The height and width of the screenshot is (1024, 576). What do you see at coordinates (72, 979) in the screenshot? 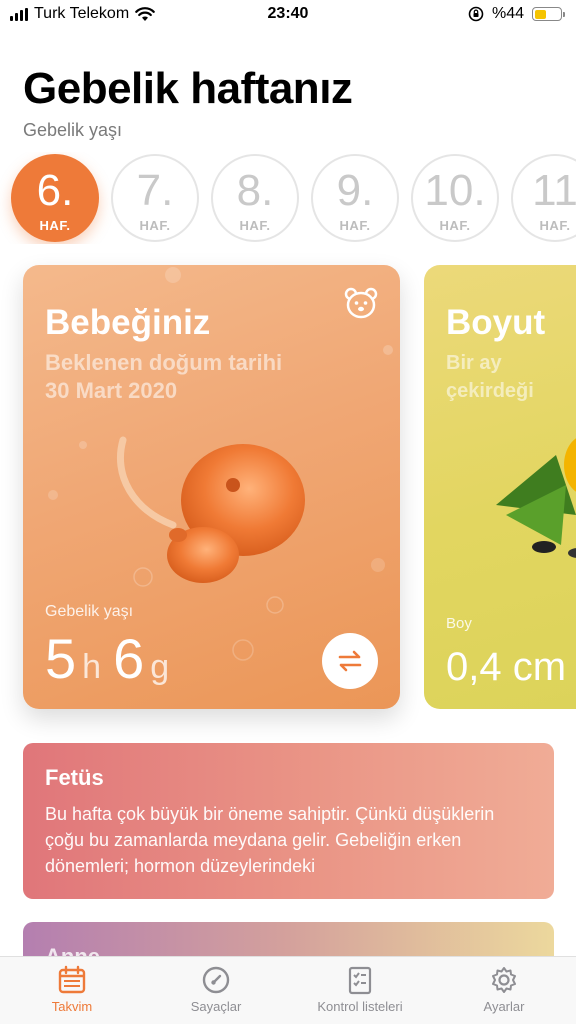
I see `calendar-icon` at bounding box center [72, 979].